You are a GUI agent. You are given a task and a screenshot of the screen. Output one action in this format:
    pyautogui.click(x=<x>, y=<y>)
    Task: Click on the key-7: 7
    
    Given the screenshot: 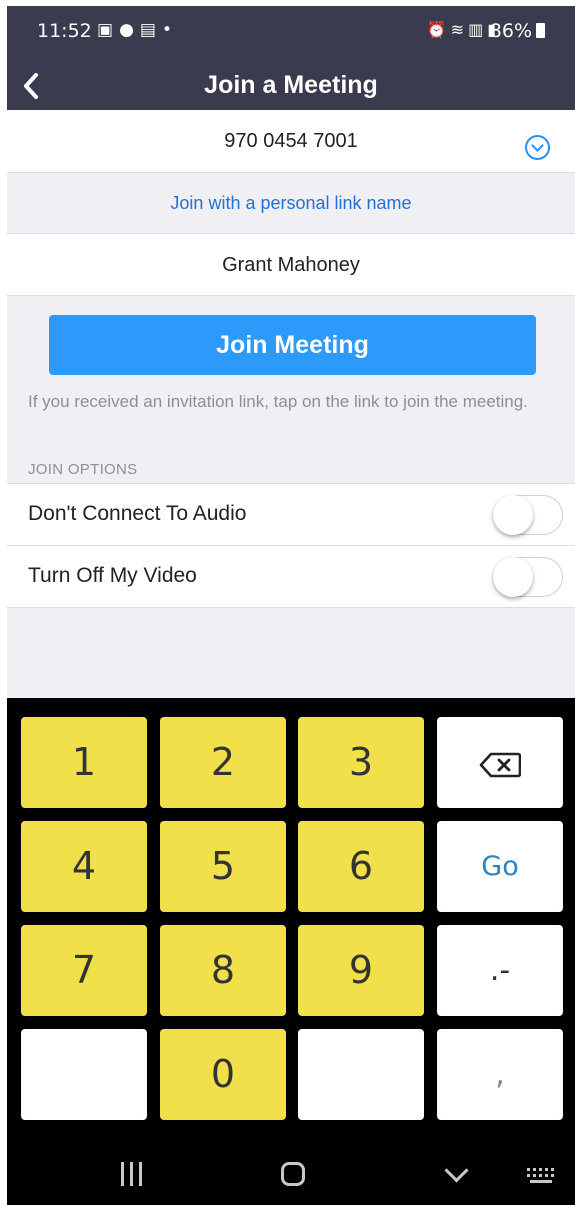 What is the action you would take?
    pyautogui.click(x=84, y=970)
    